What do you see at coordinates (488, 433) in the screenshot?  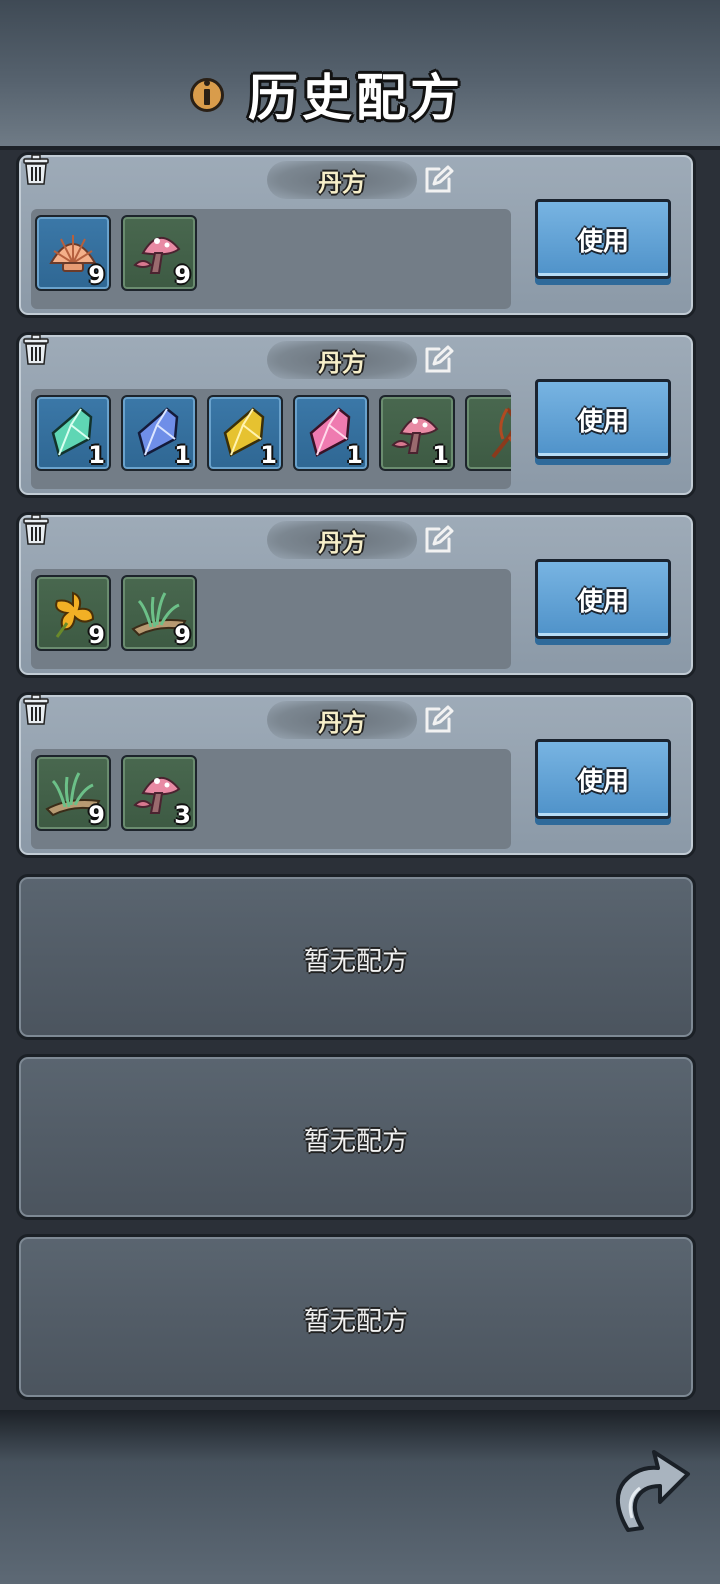 I see `ingredient-slot` at bounding box center [488, 433].